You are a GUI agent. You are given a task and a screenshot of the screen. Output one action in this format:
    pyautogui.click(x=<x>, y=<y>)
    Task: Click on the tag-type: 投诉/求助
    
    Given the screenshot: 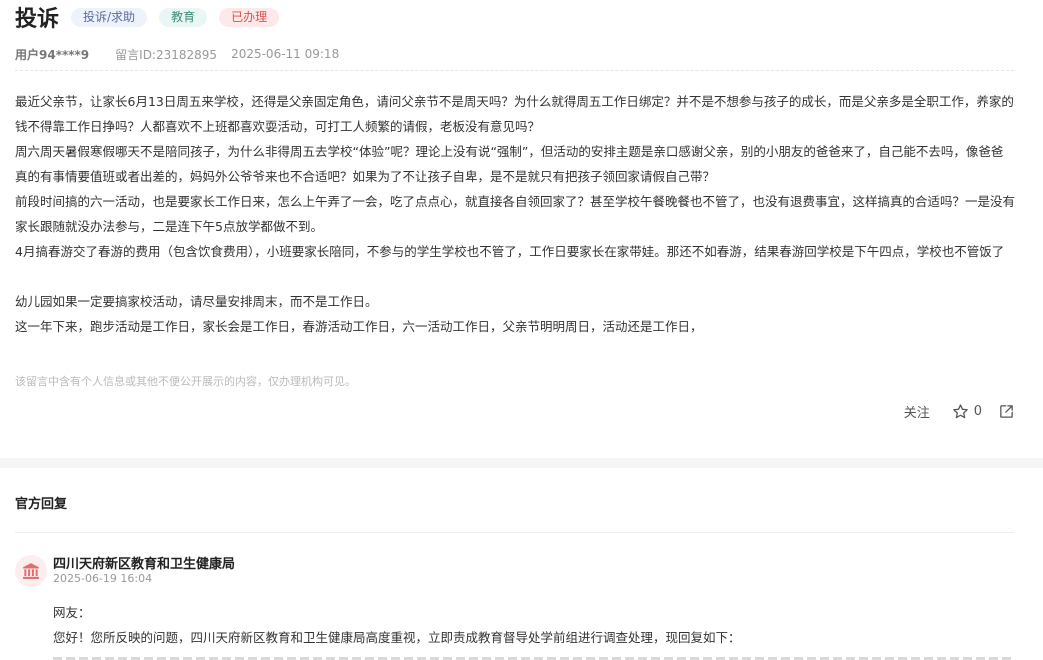 What is the action you would take?
    pyautogui.click(x=109, y=17)
    